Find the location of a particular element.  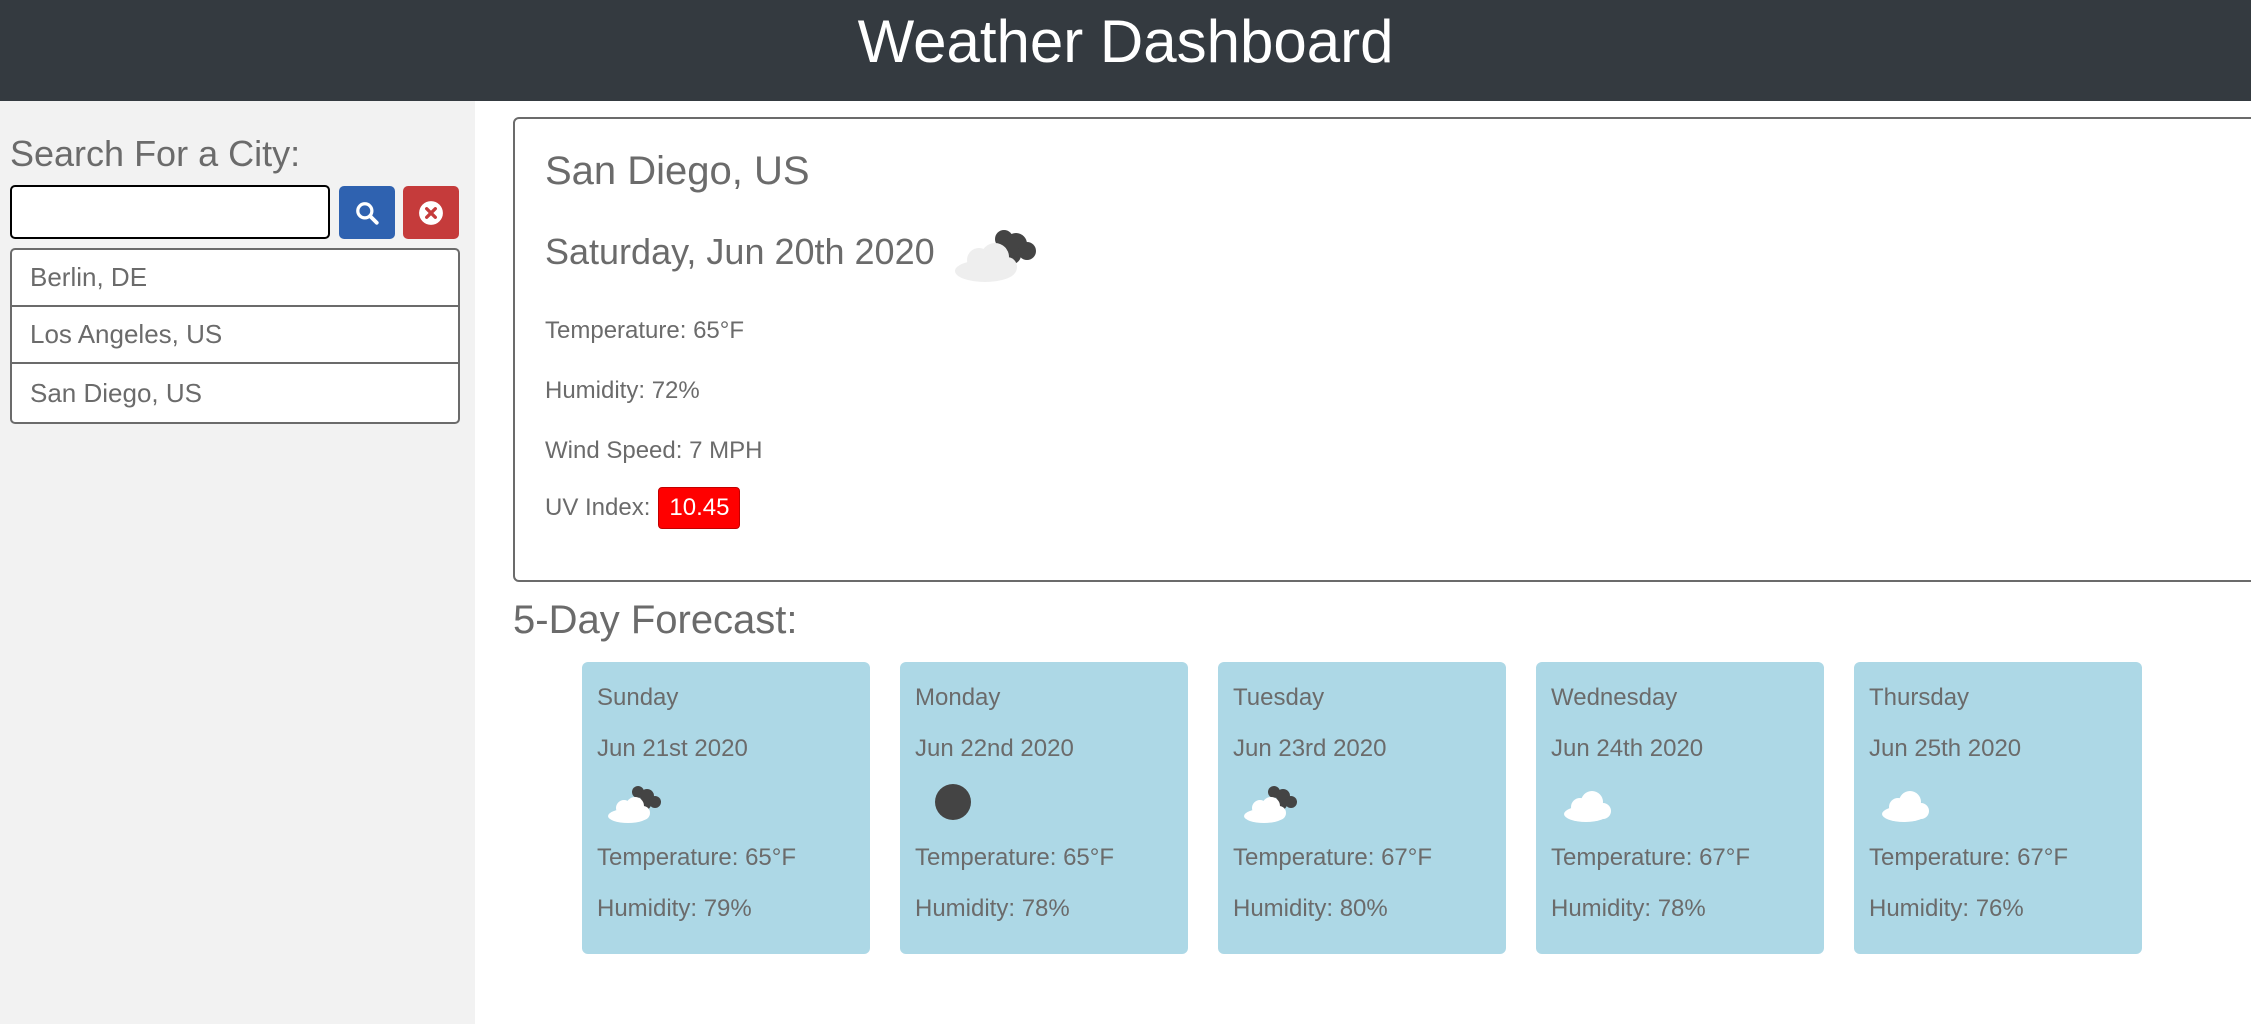

uv-index-row: UV Index: 10.45 is located at coordinates (643, 508).